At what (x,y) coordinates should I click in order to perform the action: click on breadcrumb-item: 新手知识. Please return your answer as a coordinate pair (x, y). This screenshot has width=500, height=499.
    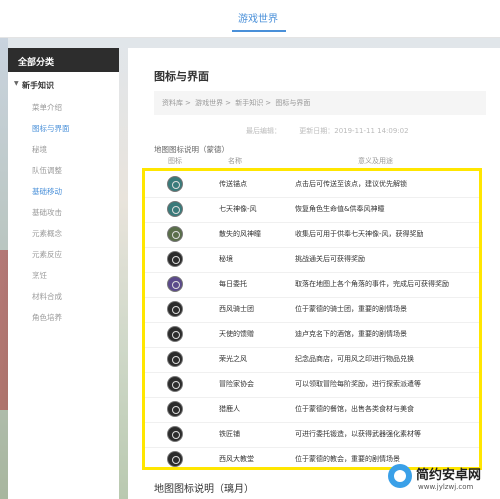
    Looking at the image, I should click on (249, 103).